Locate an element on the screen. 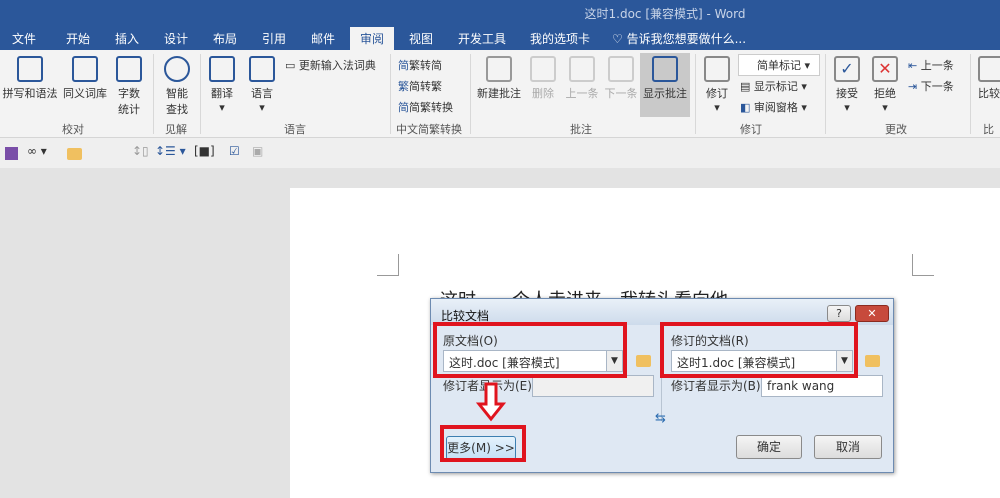  group-label-comments: 批注 is located at coordinates (581, 129).